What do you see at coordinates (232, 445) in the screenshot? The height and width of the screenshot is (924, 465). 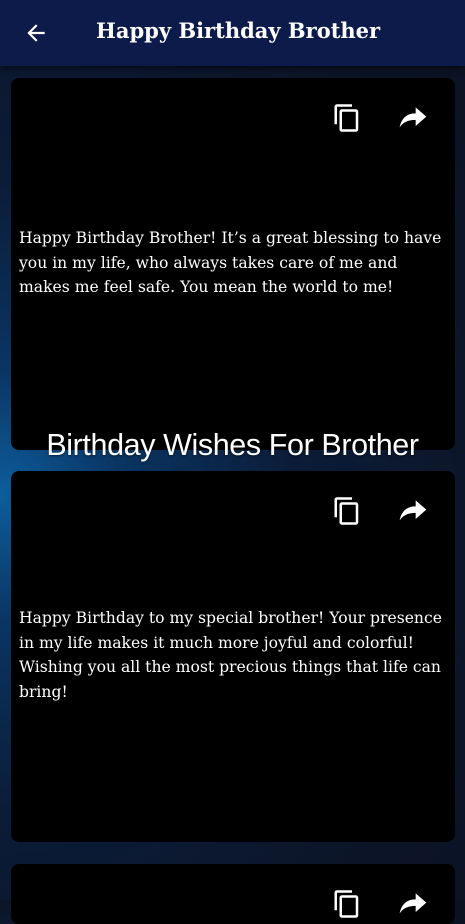 I see `section-banner: Birthday Wishes For Brother` at bounding box center [232, 445].